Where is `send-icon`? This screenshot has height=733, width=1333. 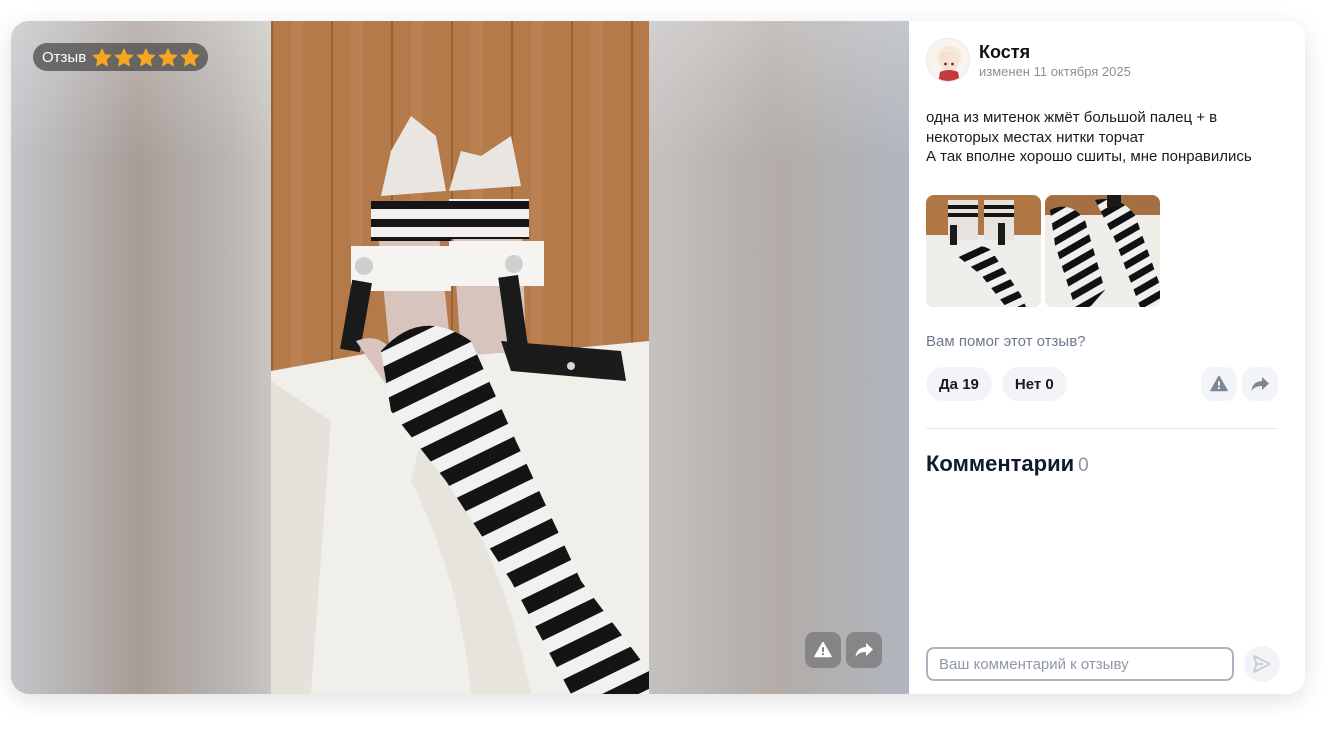
send-icon is located at coordinates (1262, 664).